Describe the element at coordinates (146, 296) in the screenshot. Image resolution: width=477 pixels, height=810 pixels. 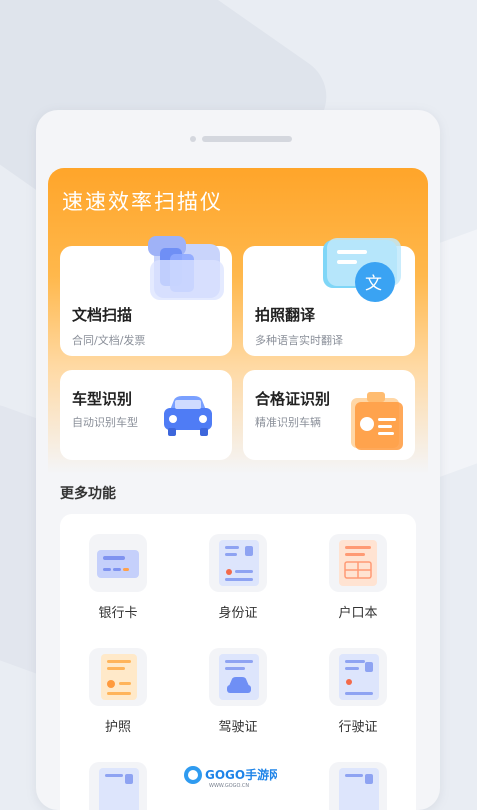
I see `feature-document-scan: 文档扫描 合同/文档/发票` at that location.